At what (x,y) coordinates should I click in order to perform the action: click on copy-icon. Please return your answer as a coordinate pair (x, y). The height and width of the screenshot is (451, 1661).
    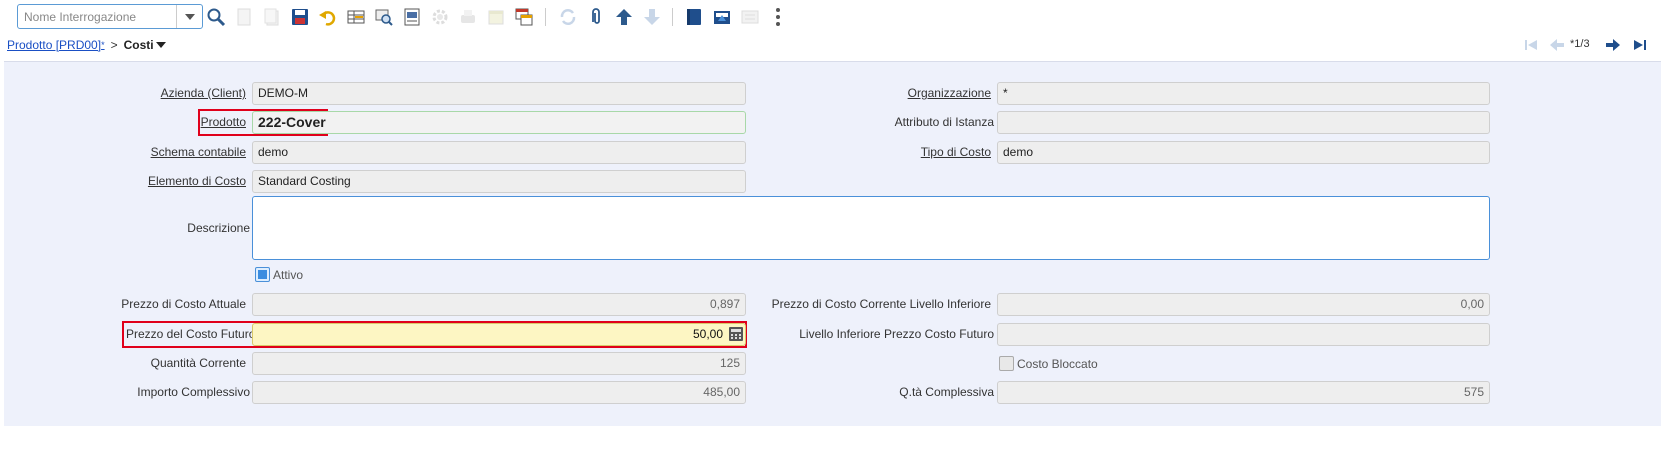
    Looking at the image, I should click on (272, 17).